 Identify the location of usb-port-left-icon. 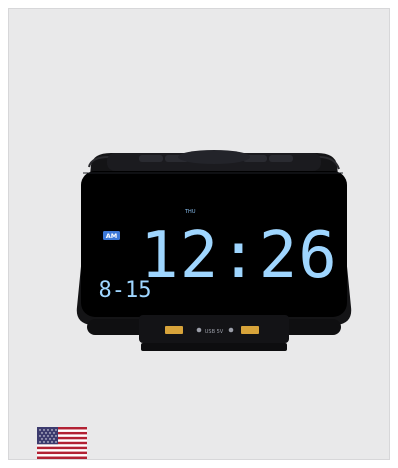
(174, 330).